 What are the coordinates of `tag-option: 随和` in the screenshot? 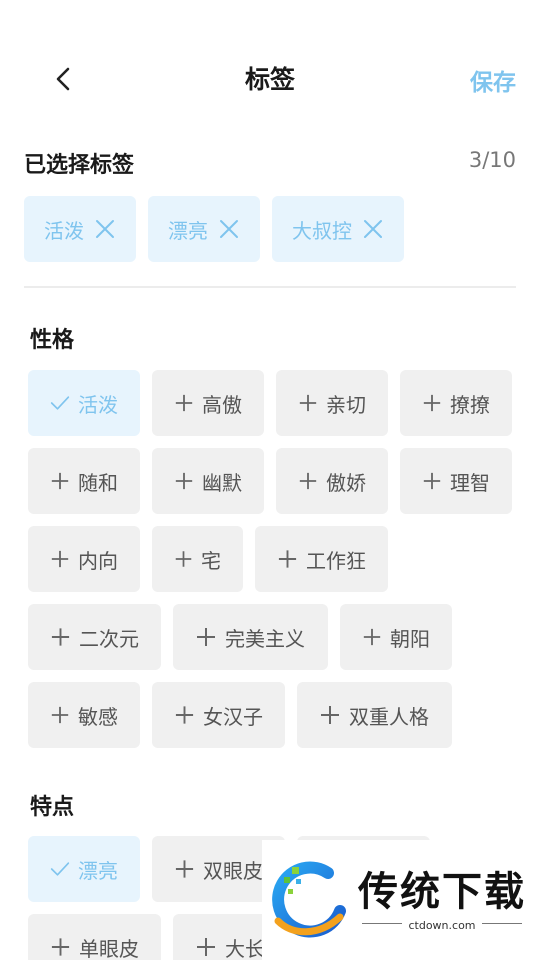 It's located at (84, 481).